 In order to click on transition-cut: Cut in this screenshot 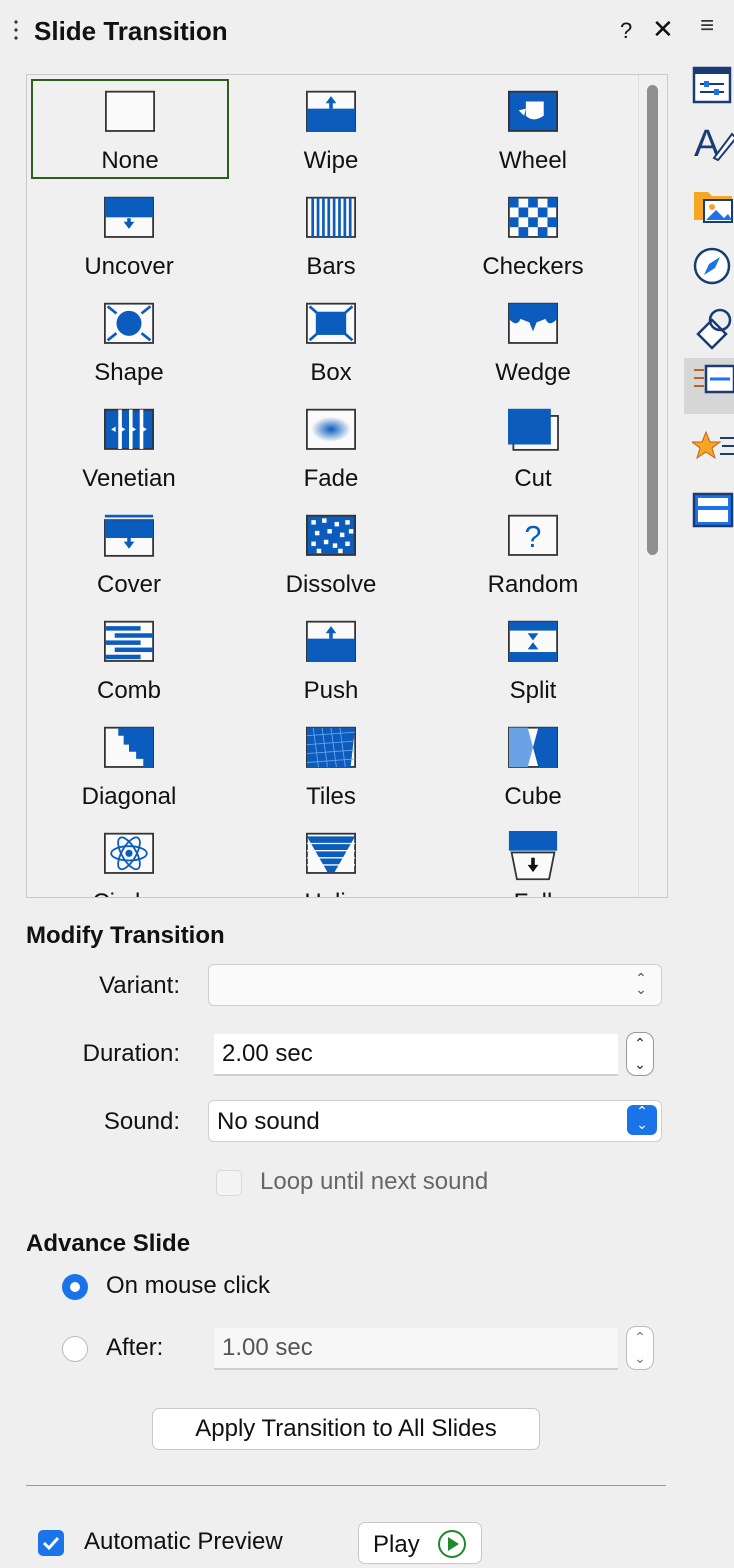, I will do `click(533, 450)`.